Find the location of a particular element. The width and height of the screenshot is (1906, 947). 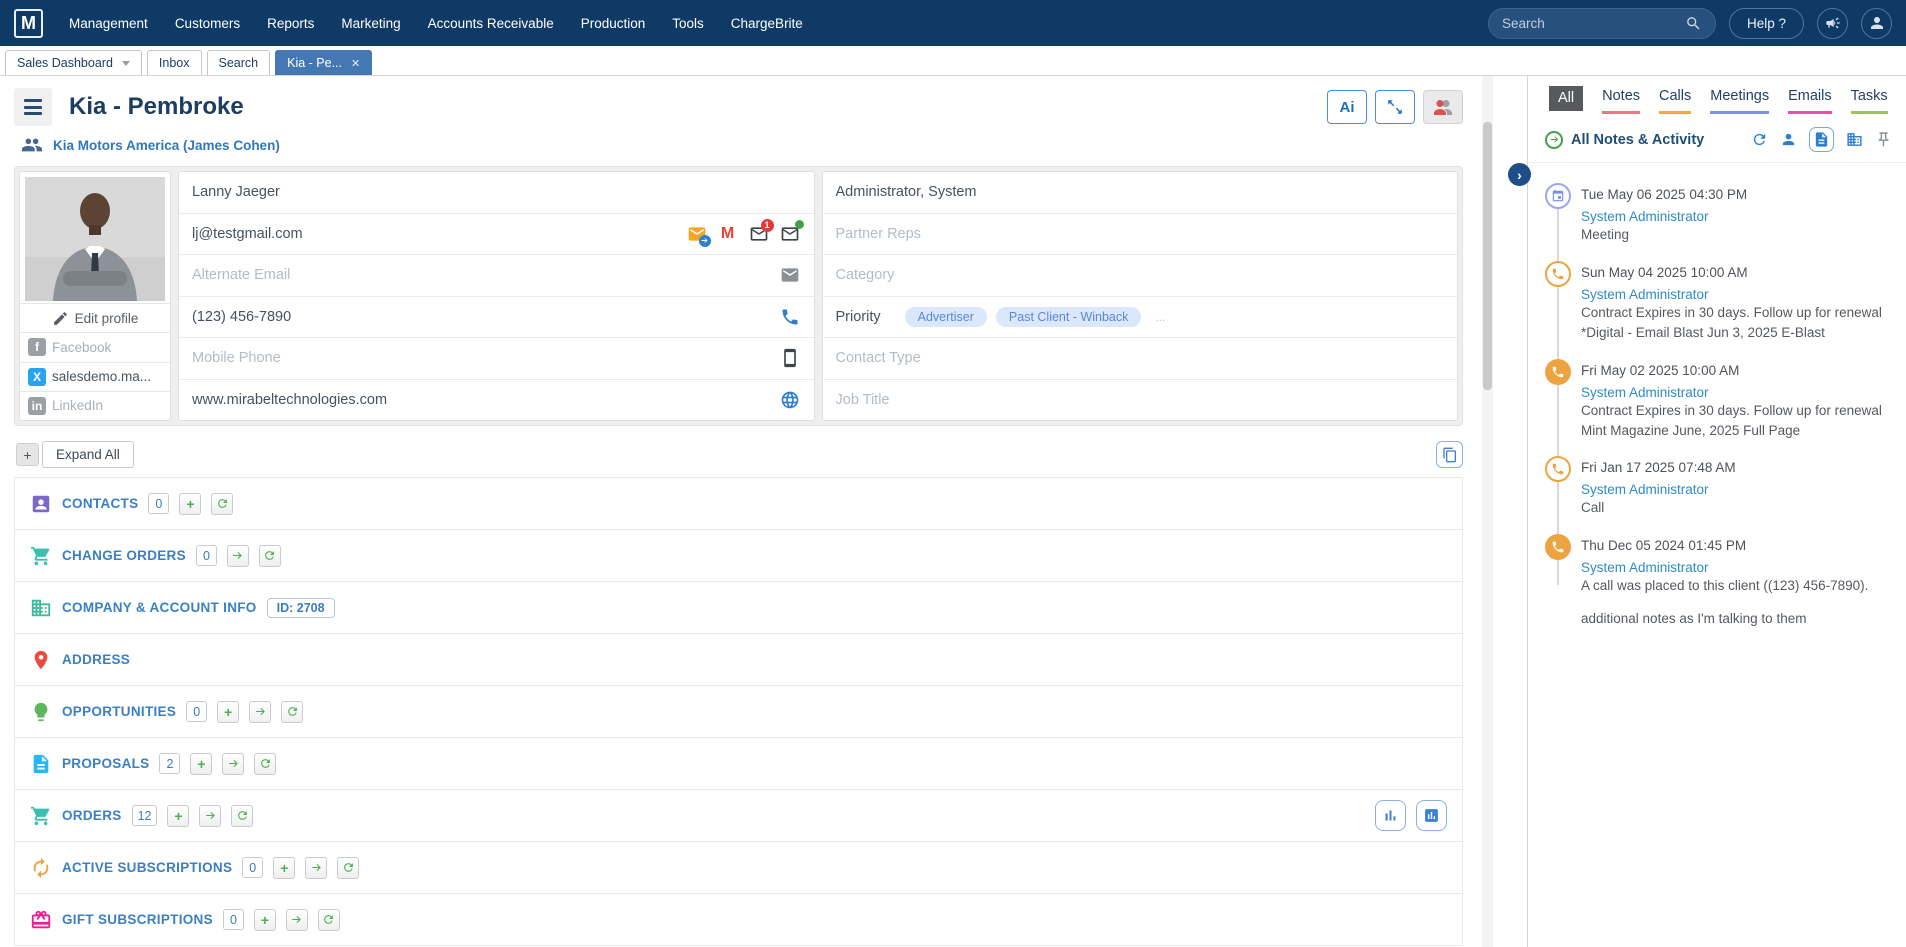

scrollbar-thumb is located at coordinates (1487, 256).